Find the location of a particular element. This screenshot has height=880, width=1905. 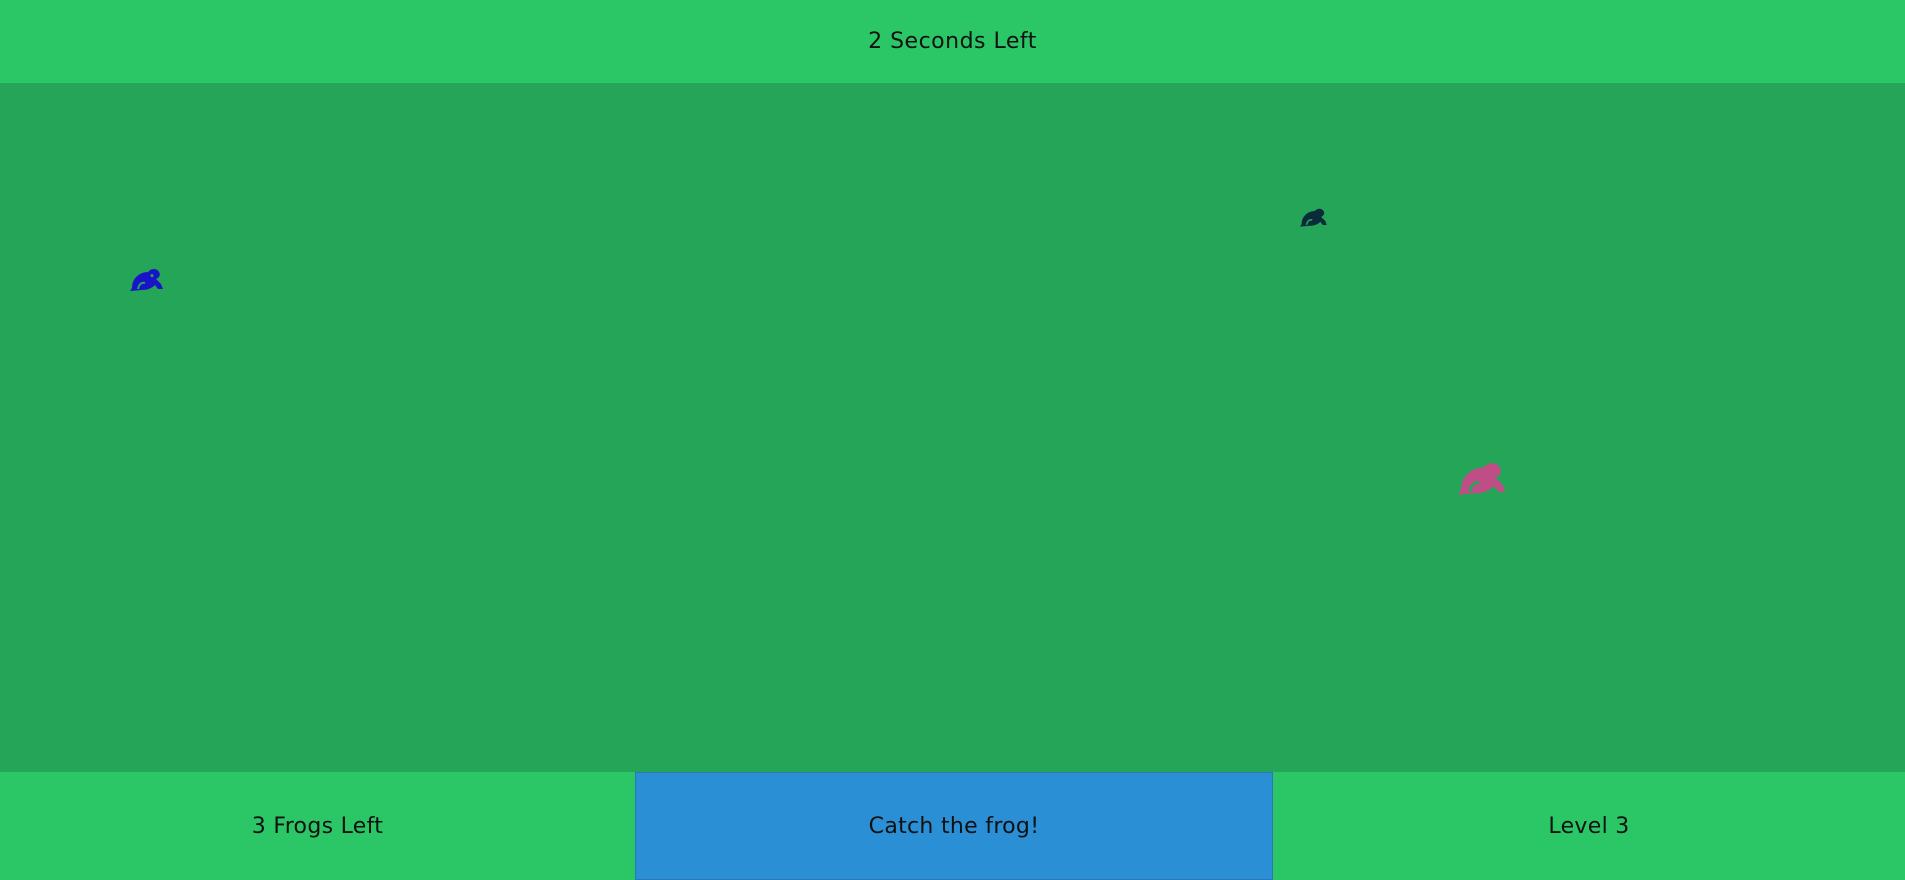

timer-bar: 2 Seconds Left is located at coordinates (952, 41).